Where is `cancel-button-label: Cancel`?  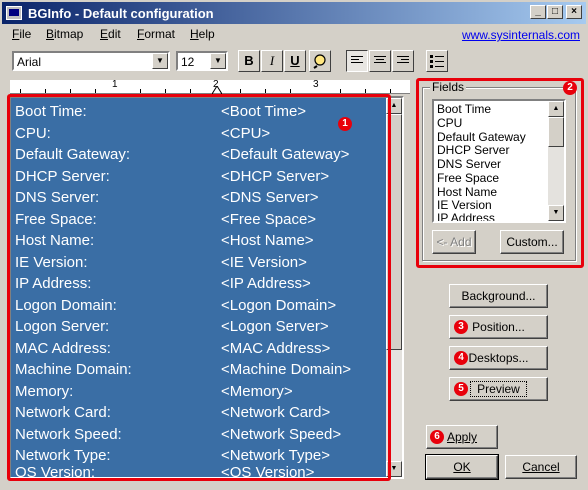
cancel-button-label: Cancel is located at coordinates (541, 467).